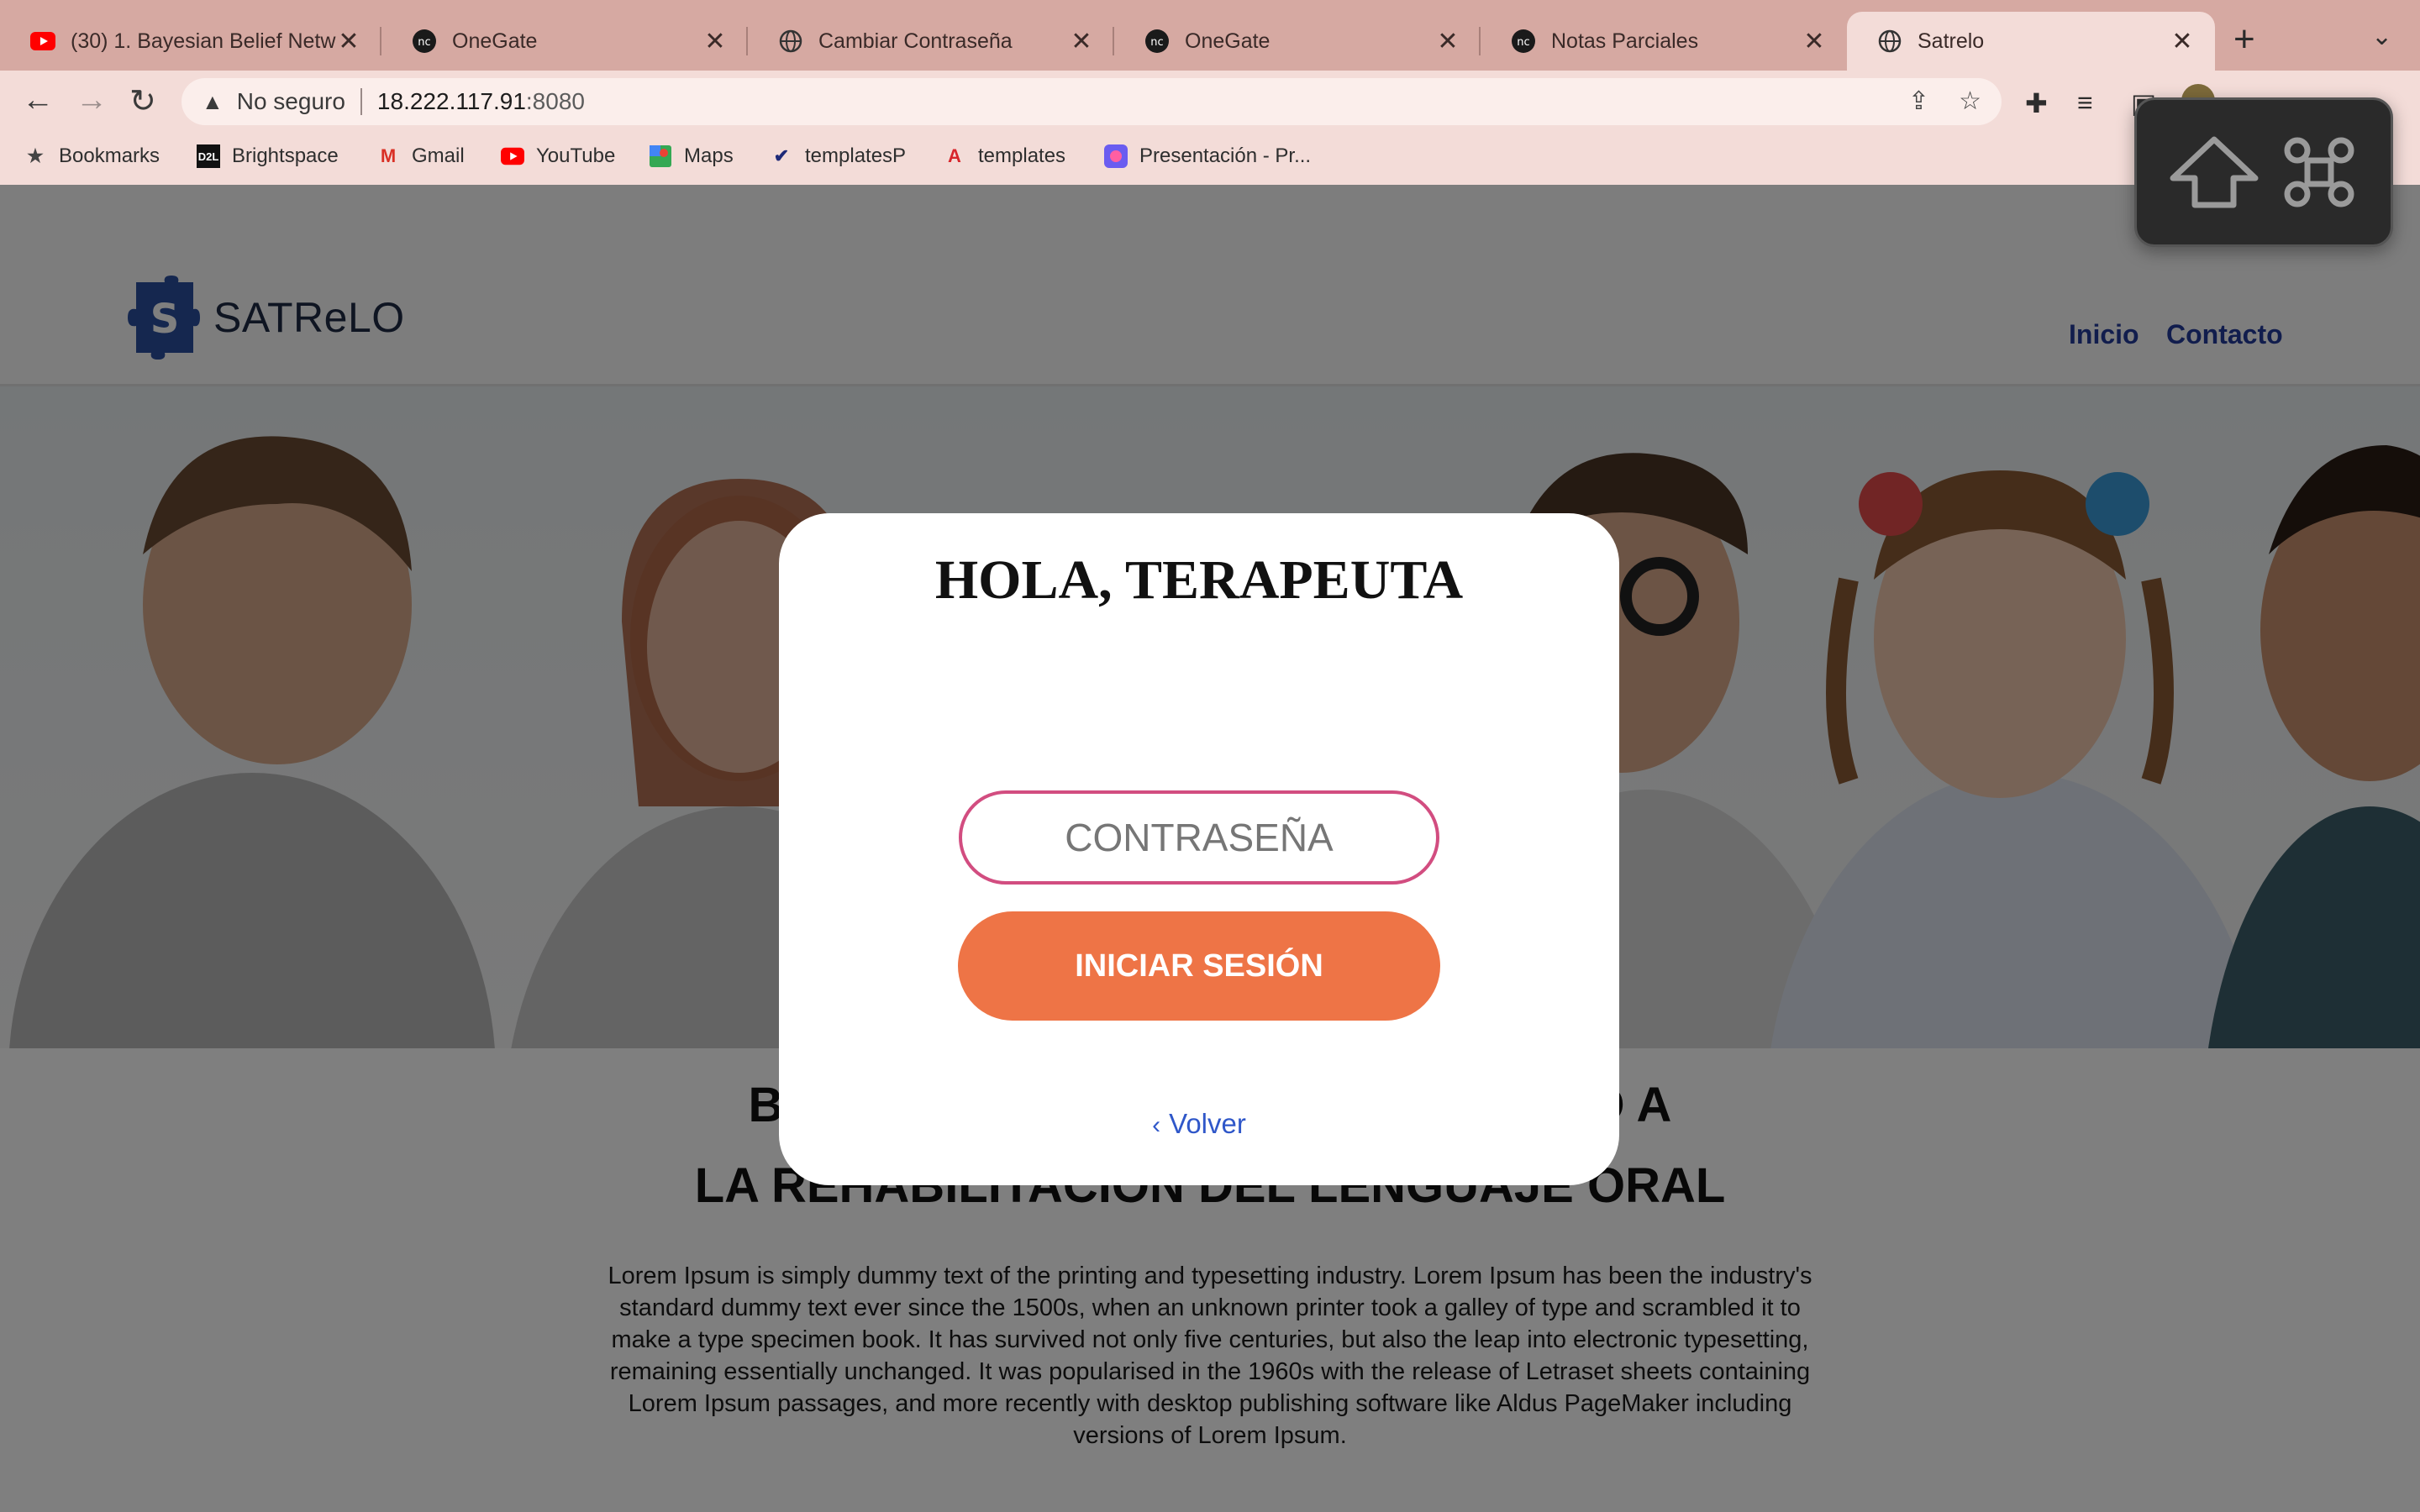 This screenshot has height=1512, width=2420. What do you see at coordinates (915, 41) in the screenshot?
I see `tab-title: Cambiar Contraseña` at bounding box center [915, 41].